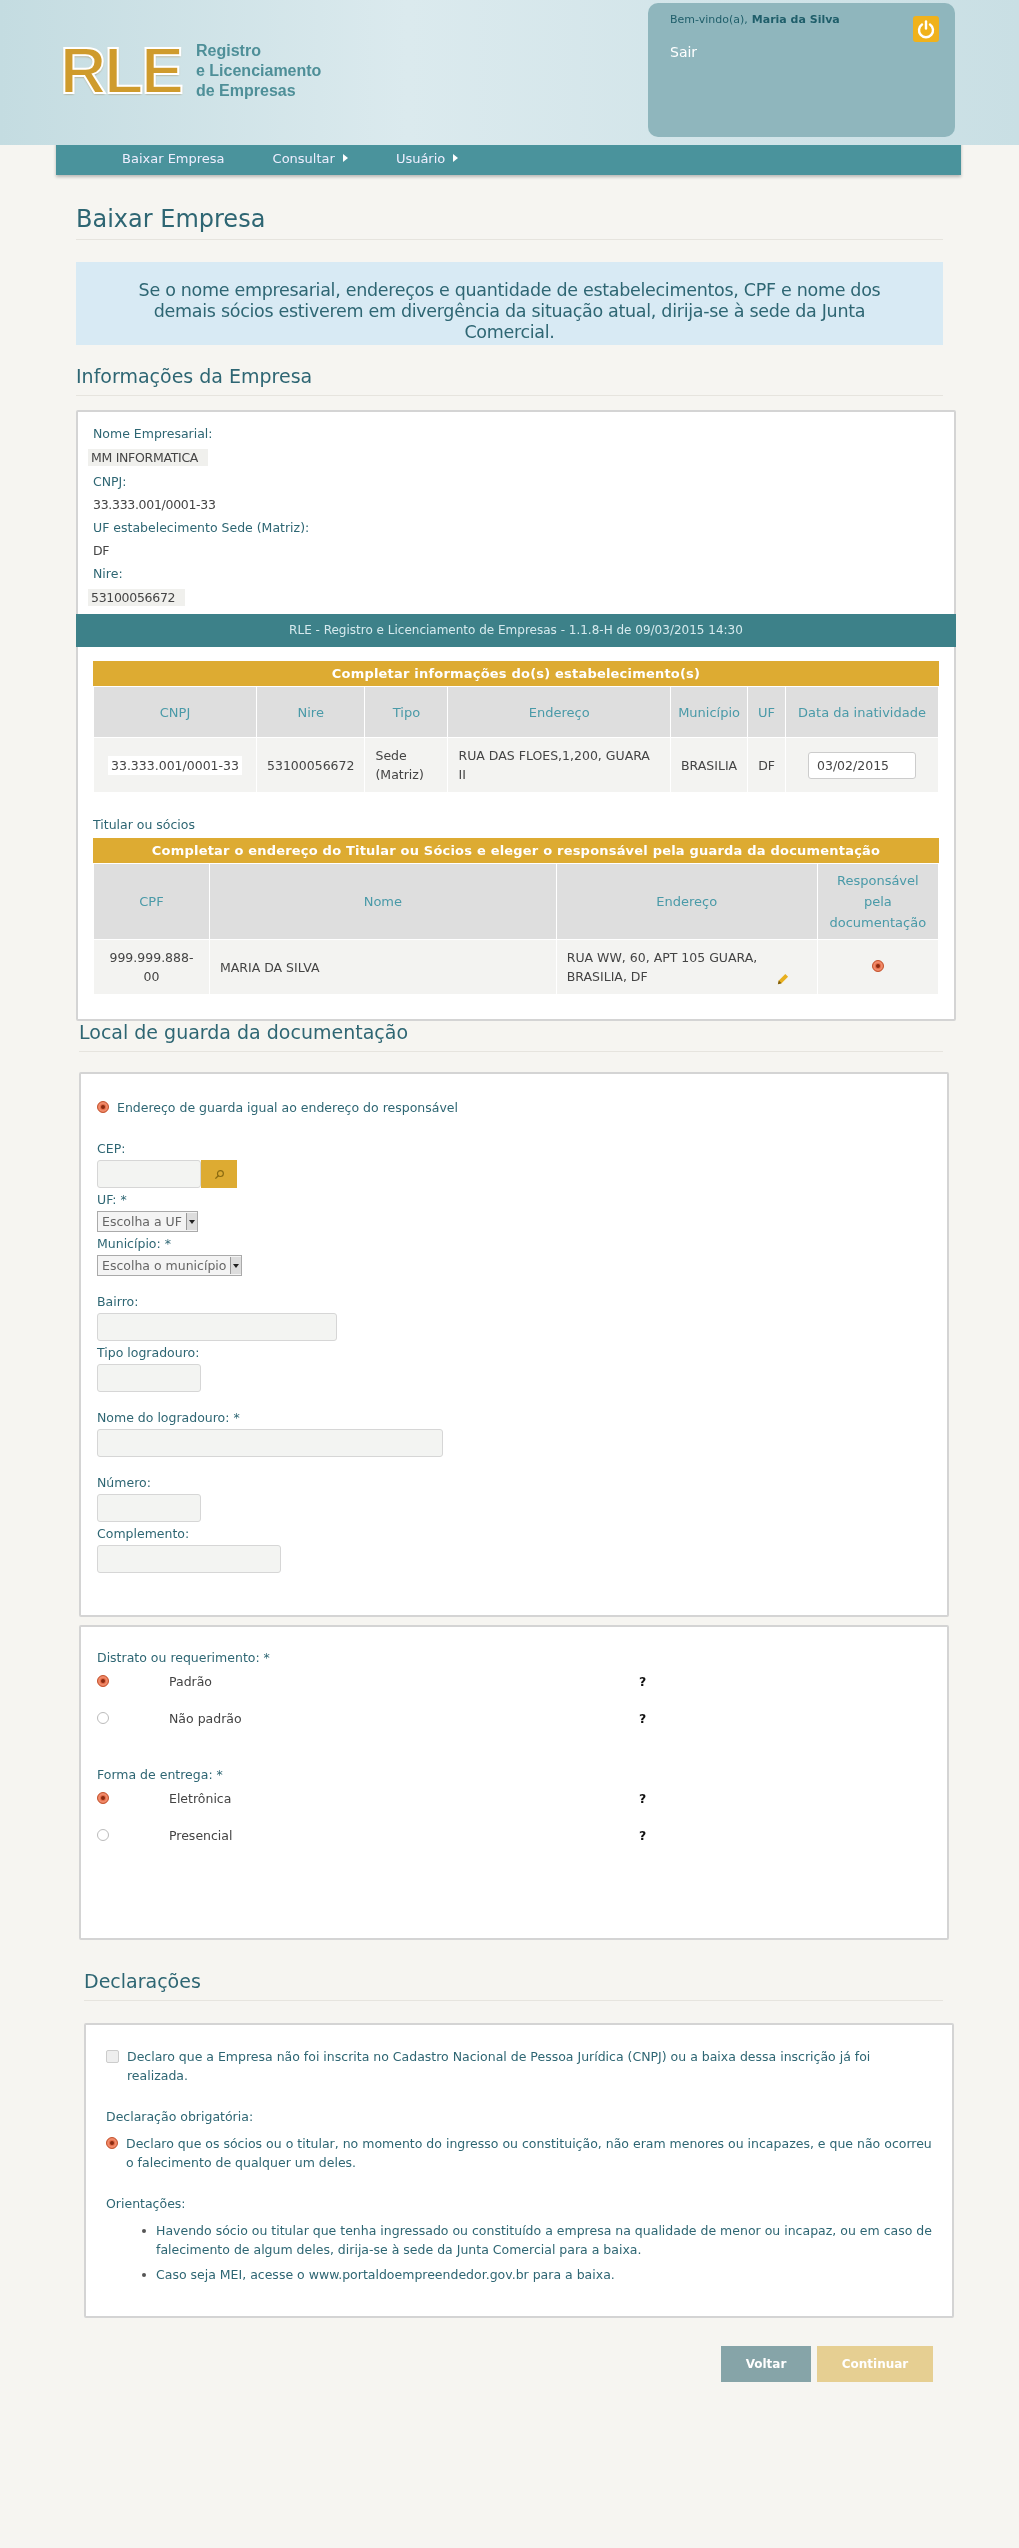  What do you see at coordinates (509, 222) in the screenshot?
I see `page-title: Baixar Empresa` at bounding box center [509, 222].